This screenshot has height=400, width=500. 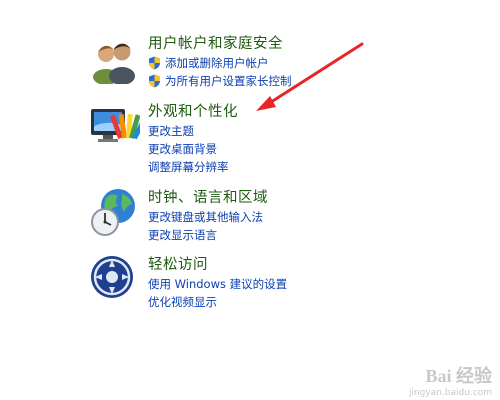 I want to click on change-keyboard-input-link: 更改键盘或其他输入法, so click(x=205, y=217).